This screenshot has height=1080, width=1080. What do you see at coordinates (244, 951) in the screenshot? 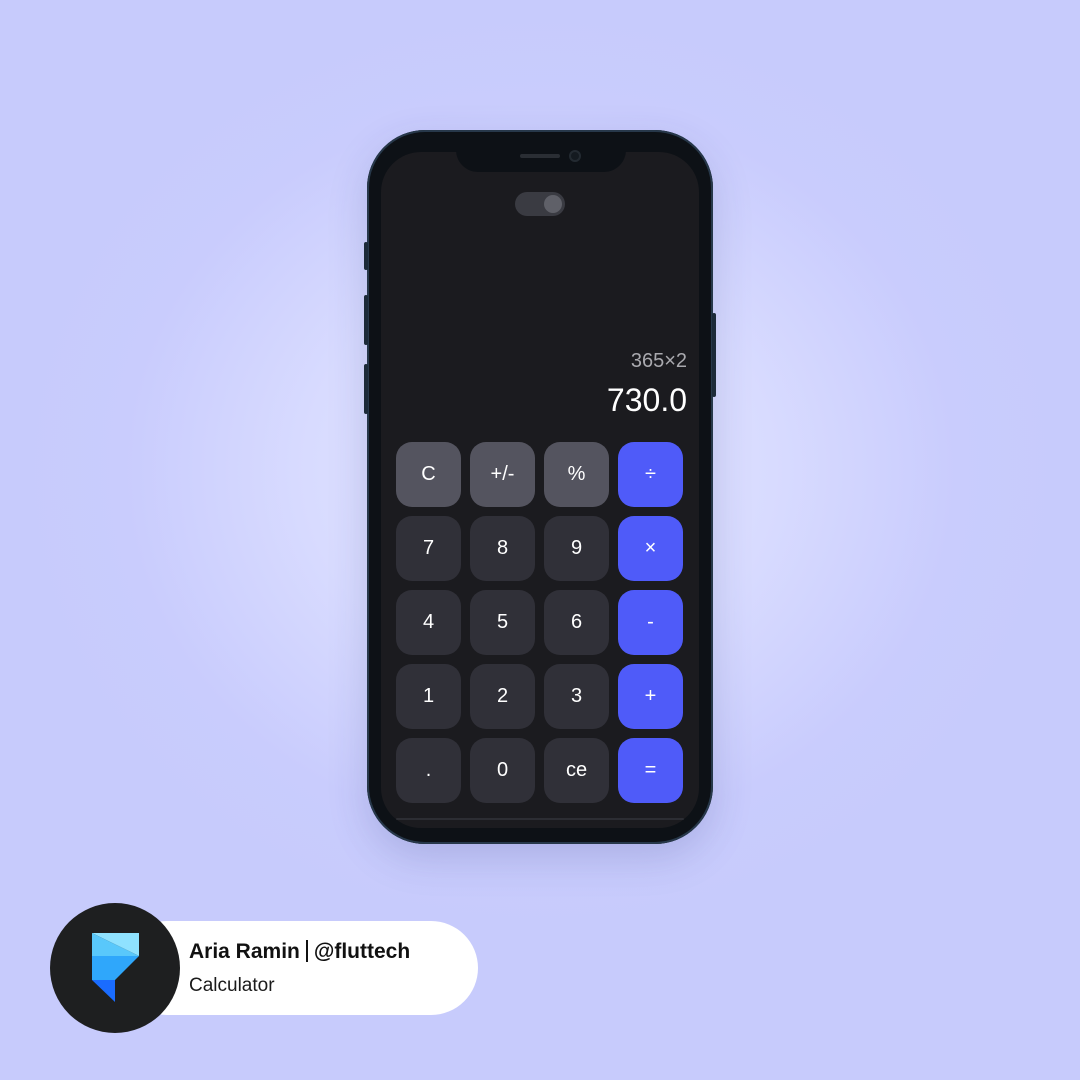
I see `author-name-text: Aria Ramin` at bounding box center [244, 951].